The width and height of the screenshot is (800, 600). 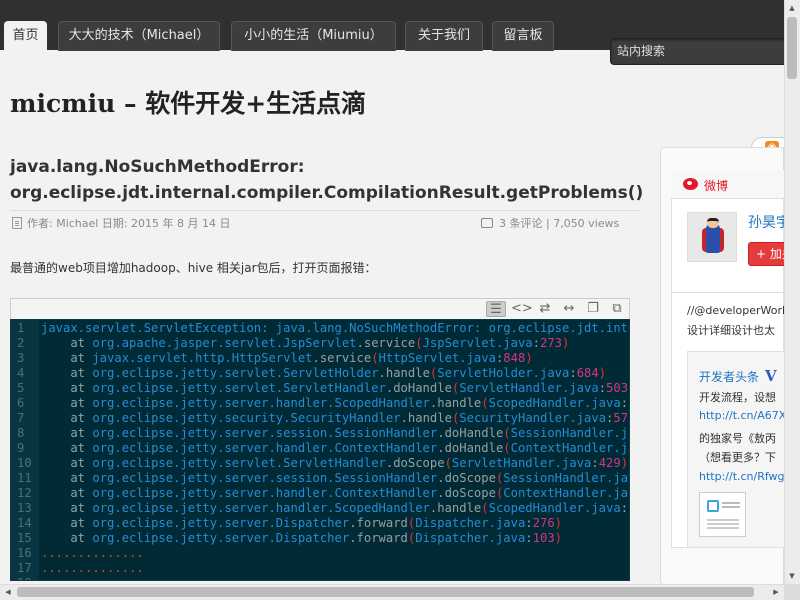 I want to click on thumbnail-body-lines, so click(x=723, y=520).